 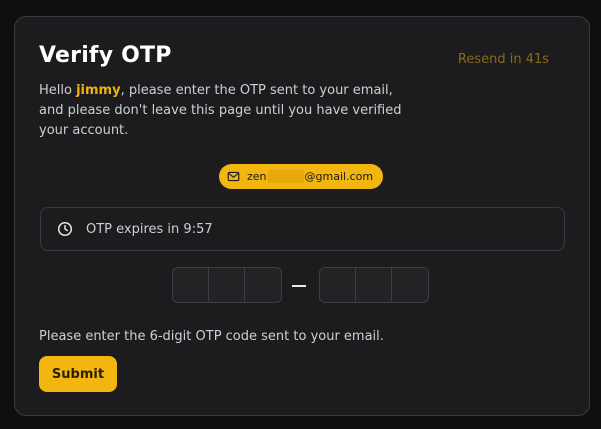 What do you see at coordinates (58, 90) in the screenshot?
I see `intro-greeting: Hello` at bounding box center [58, 90].